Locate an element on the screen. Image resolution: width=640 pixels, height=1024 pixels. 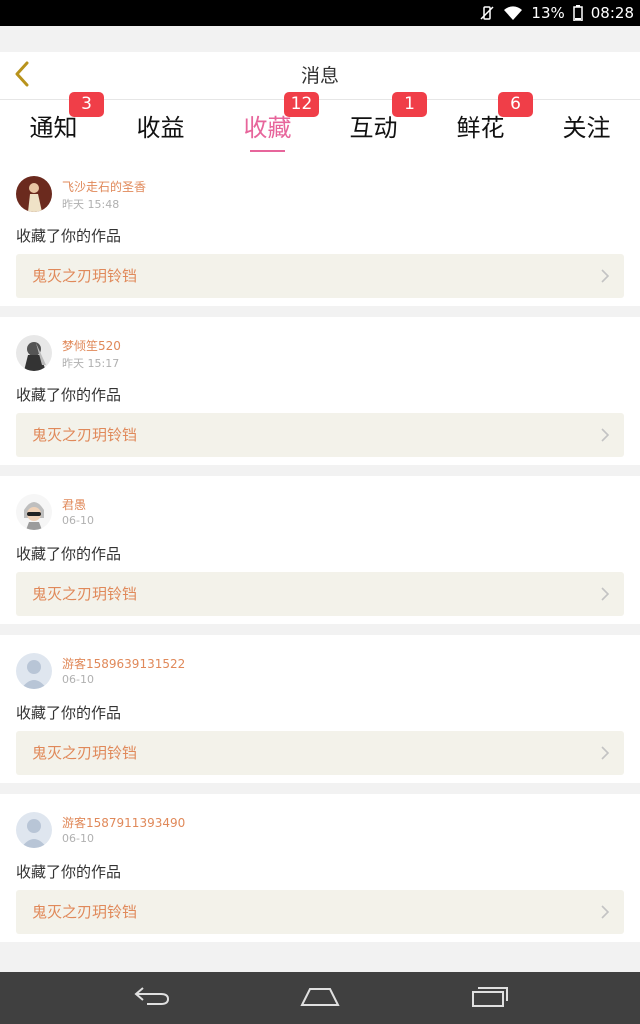
wifi-icon is located at coordinates (513, 13).